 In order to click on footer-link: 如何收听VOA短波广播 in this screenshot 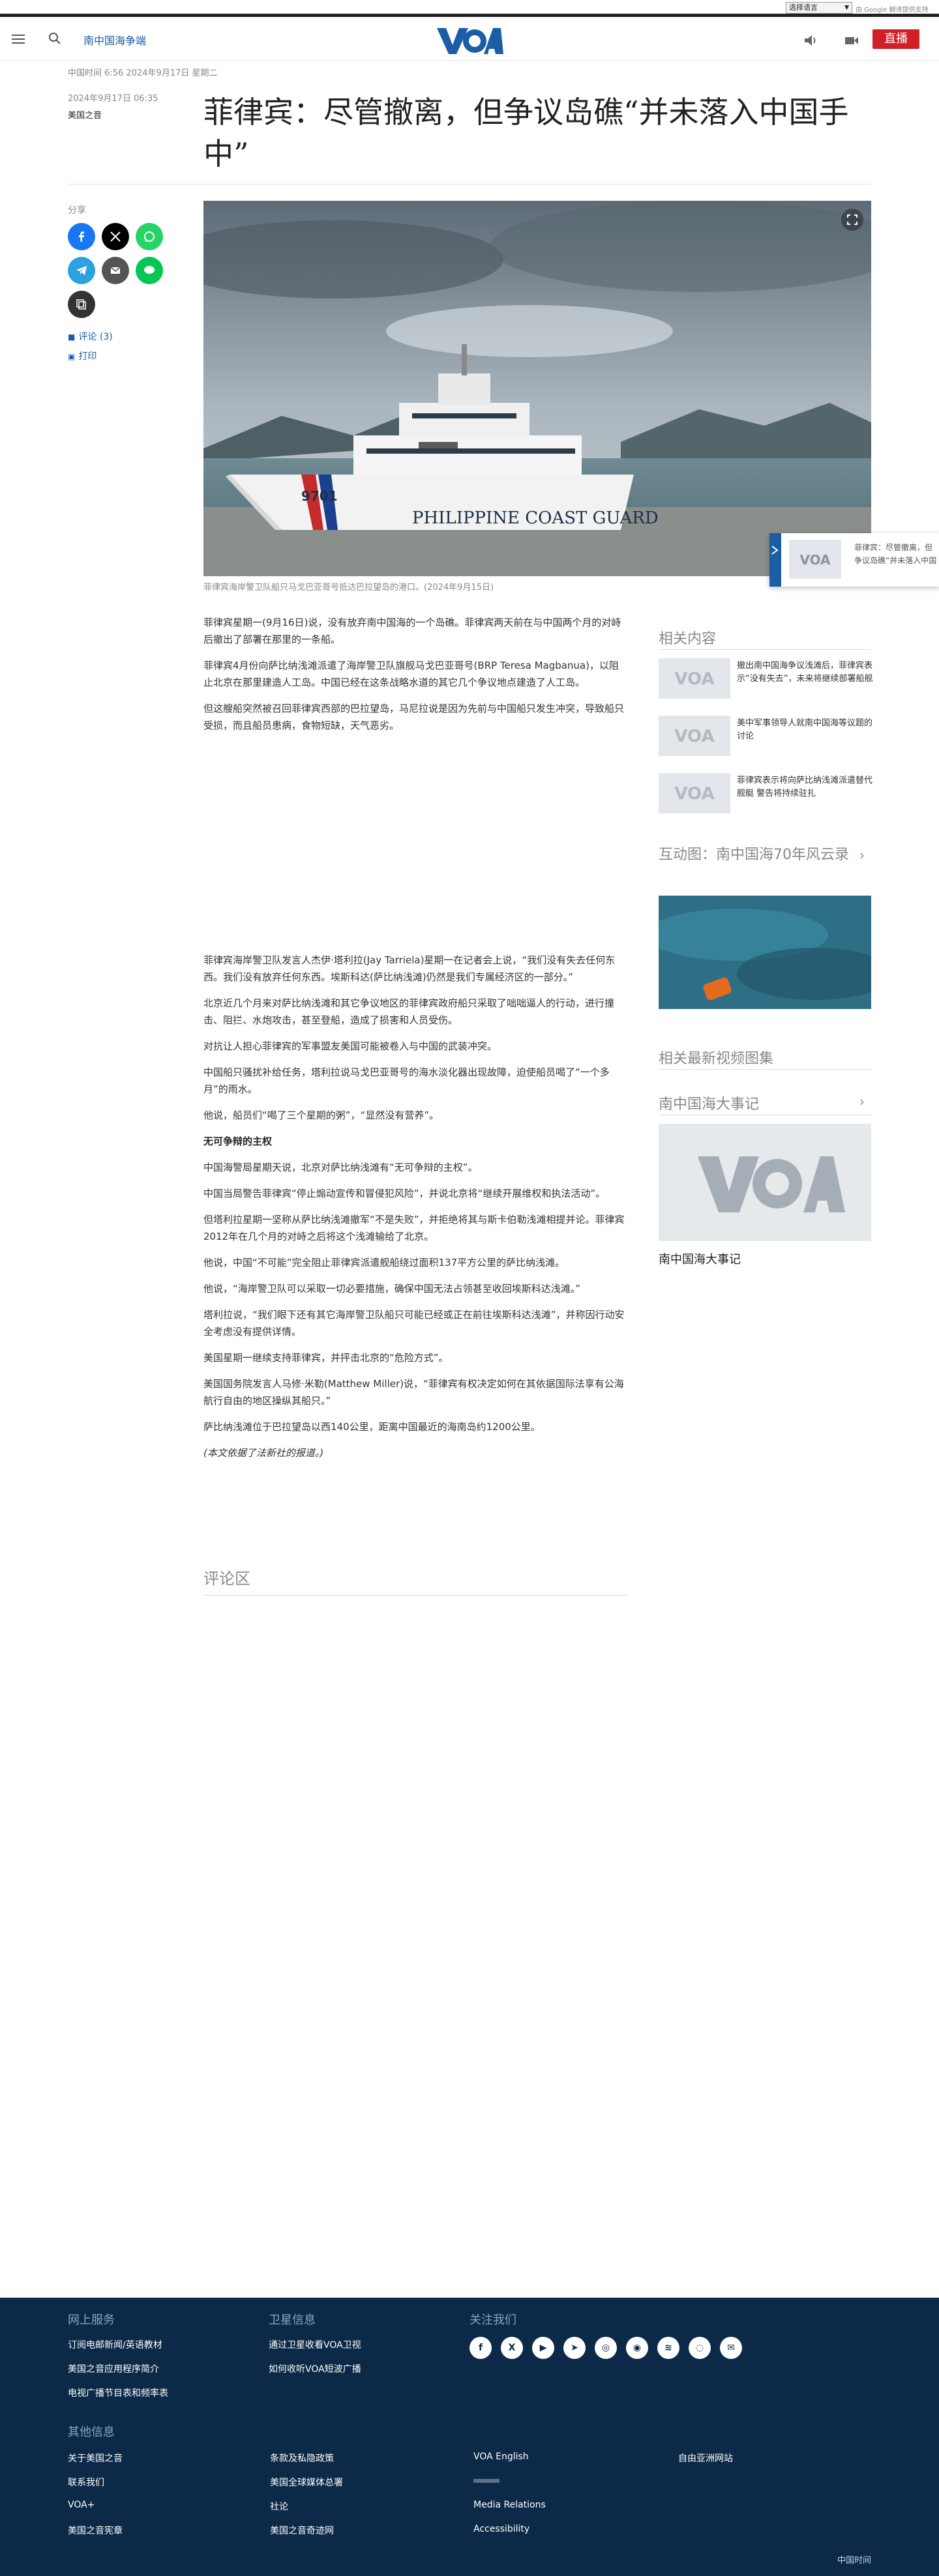, I will do `click(315, 2368)`.